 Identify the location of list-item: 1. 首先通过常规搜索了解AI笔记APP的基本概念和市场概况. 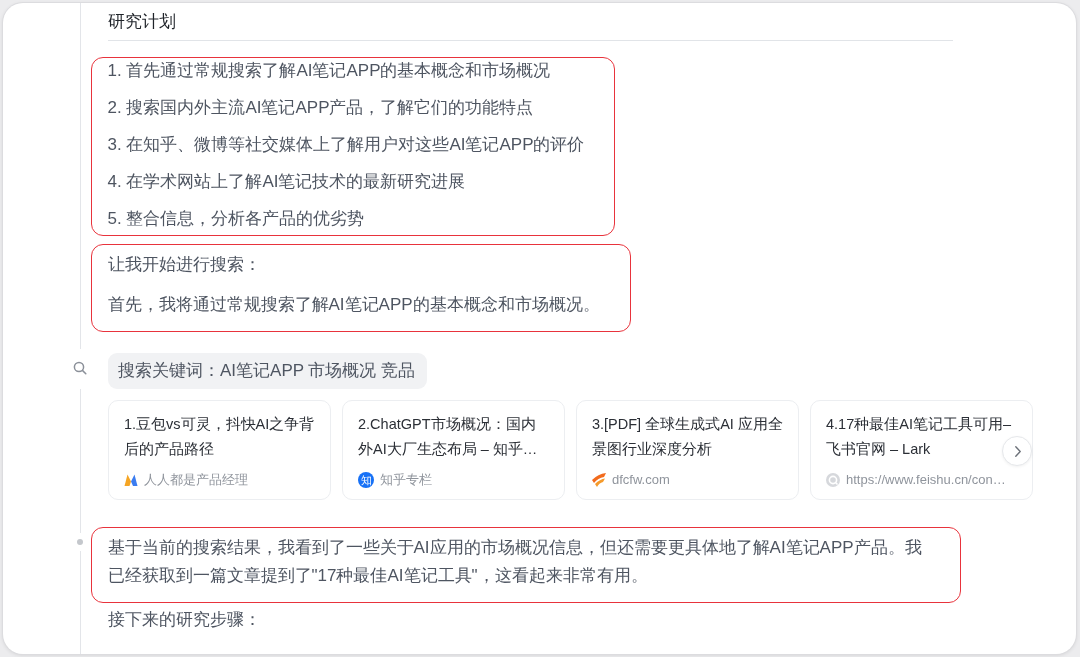
(329, 71).